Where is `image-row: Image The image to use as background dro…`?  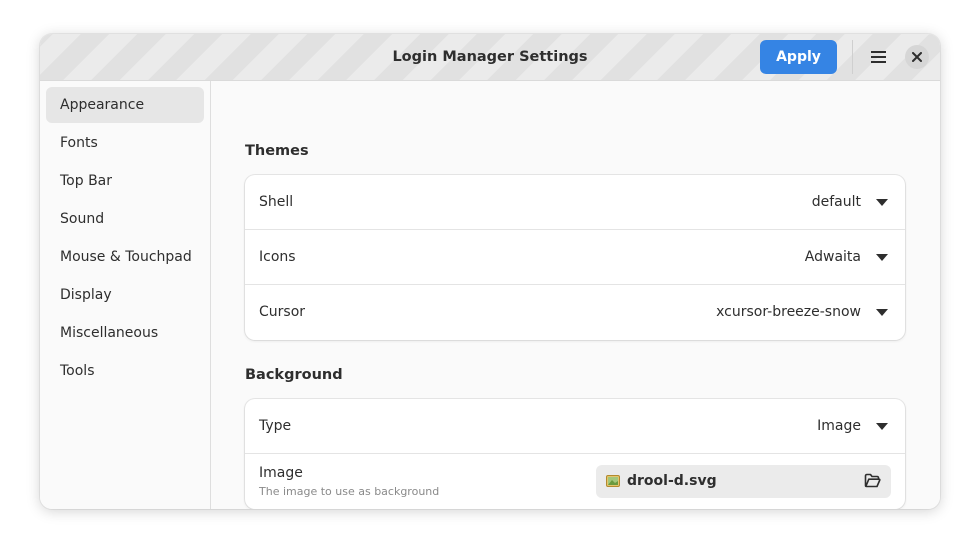
image-row: Image The image to use as background dro… is located at coordinates (575, 481).